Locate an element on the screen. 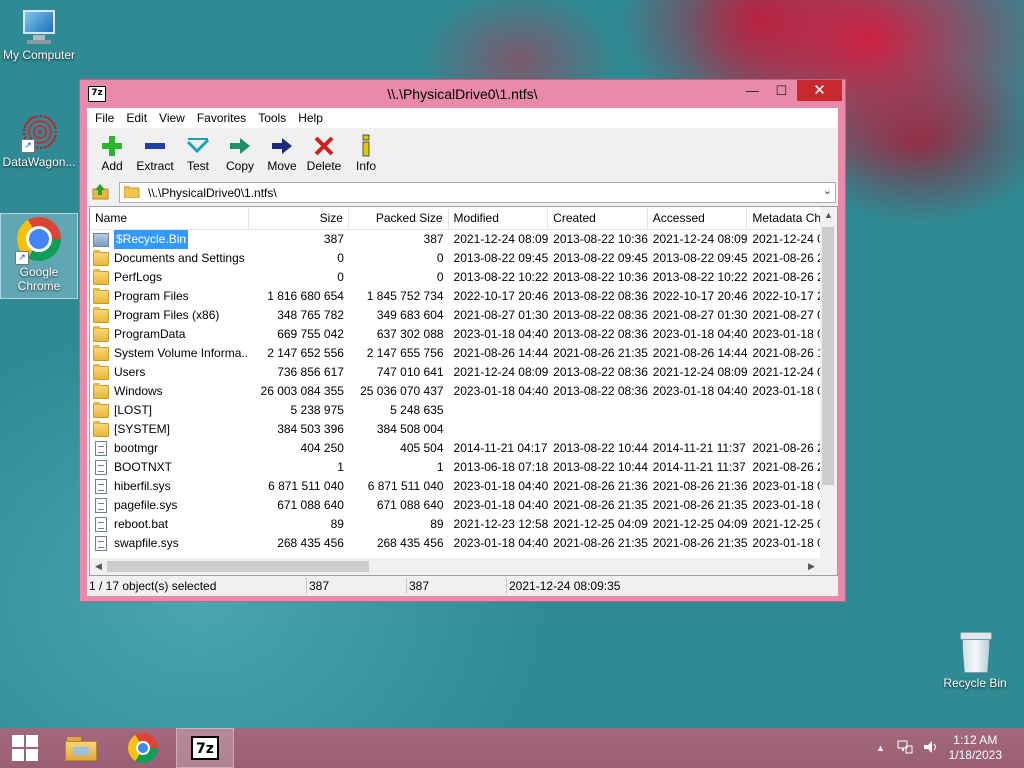  menu-favorites: Favorites is located at coordinates (221, 118).